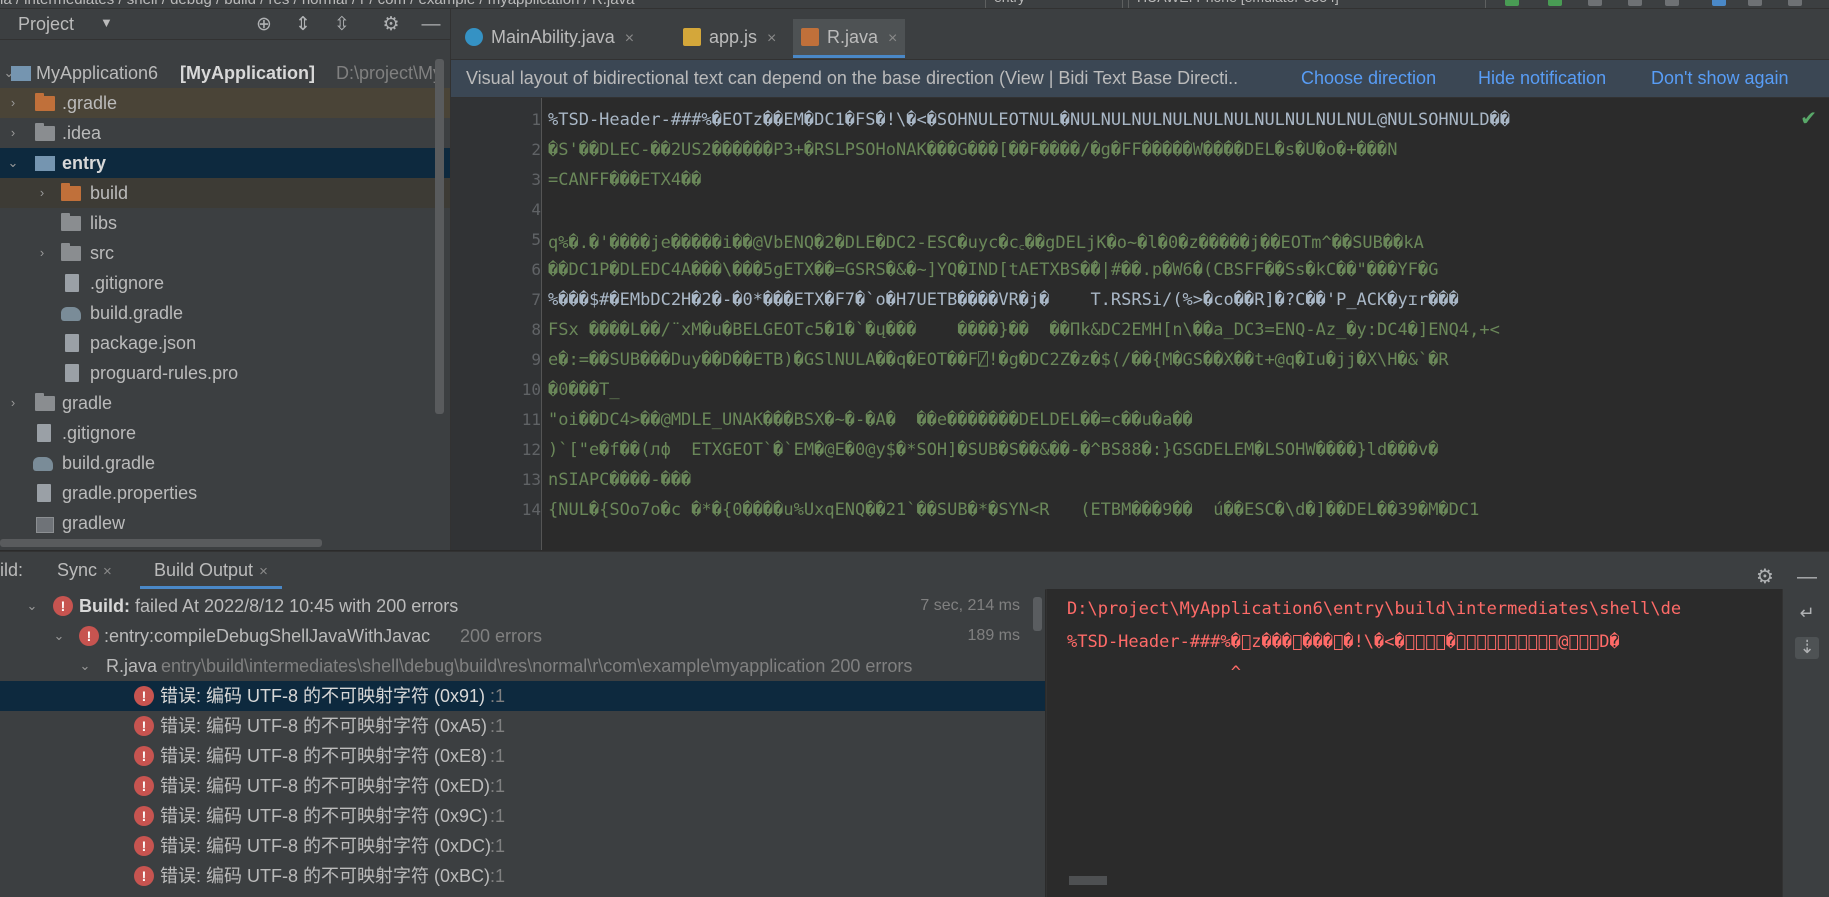 The height and width of the screenshot is (897, 1829). What do you see at coordinates (84, 570) in the screenshot?
I see `tab-sync: Sync ×` at bounding box center [84, 570].